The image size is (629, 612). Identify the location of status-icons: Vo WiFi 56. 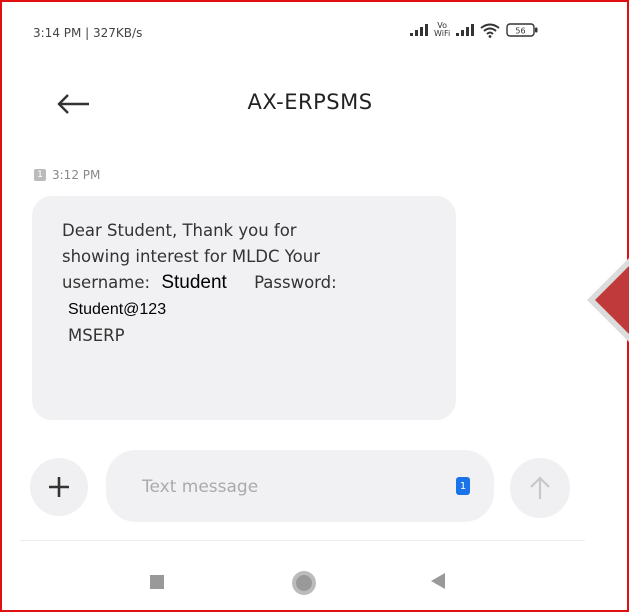
(474, 30).